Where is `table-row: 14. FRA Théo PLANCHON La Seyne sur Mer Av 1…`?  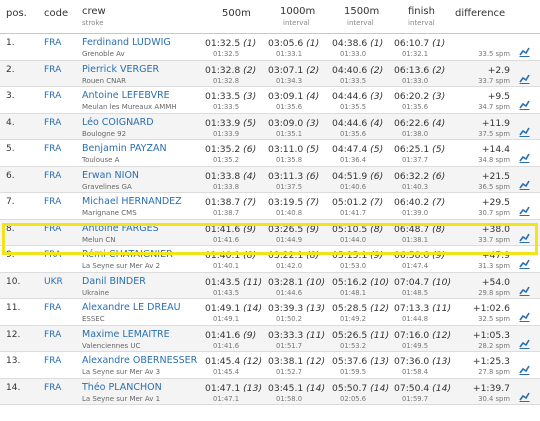 table-row: 14. FRA Théo PLANCHON La Seyne sur Mer Av 1… is located at coordinates (270, 391).